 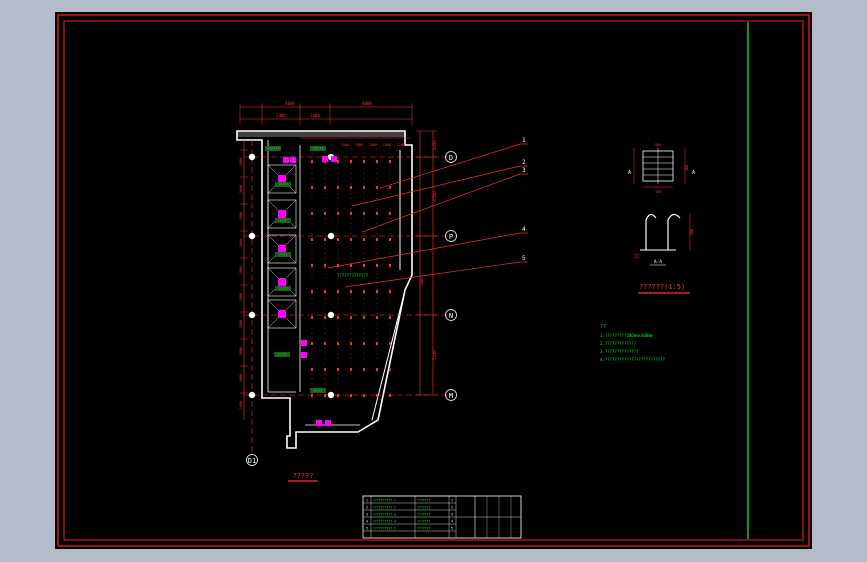 What do you see at coordinates (434, 196) in the screenshot?
I see `dim-text: 6500` at bounding box center [434, 196].